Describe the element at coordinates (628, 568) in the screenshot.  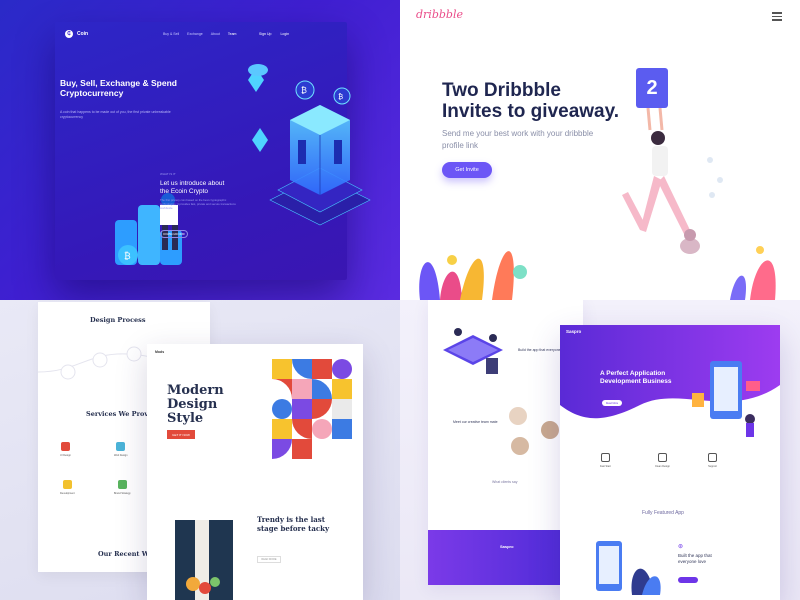
I see `featured-app-illustration` at that location.